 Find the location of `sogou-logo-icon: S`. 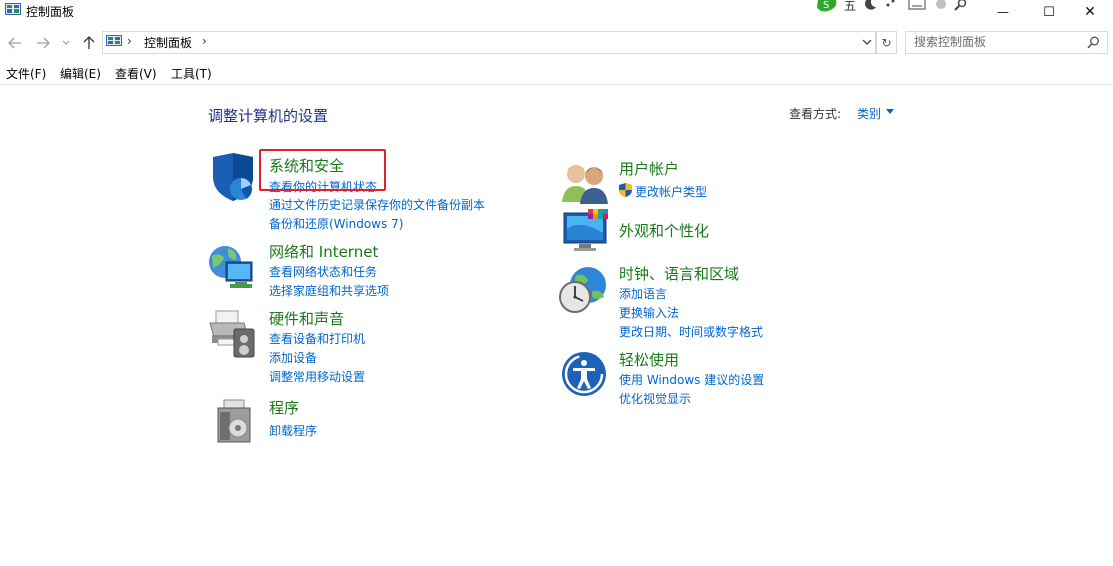

sogou-logo-icon: S is located at coordinates (827, 7).